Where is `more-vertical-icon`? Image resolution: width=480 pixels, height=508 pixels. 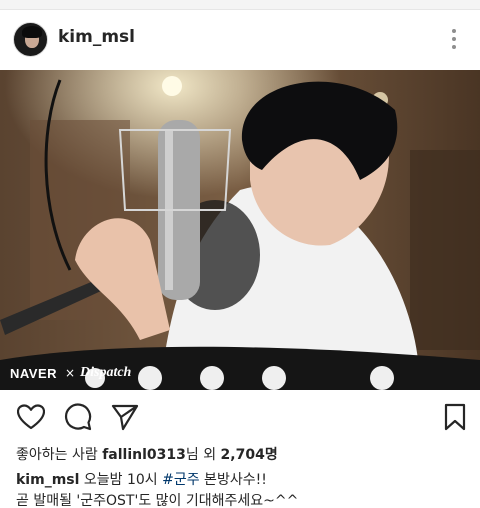 more-vertical-icon is located at coordinates (454, 39).